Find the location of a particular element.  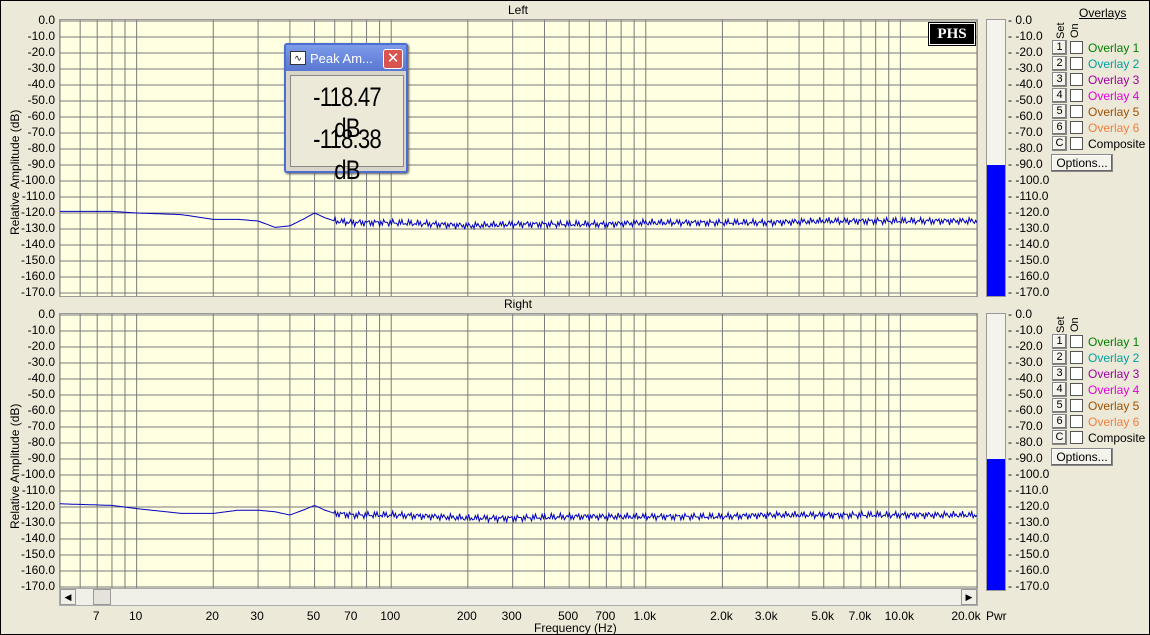

meter-tick-label: - -150.0 is located at coordinates (1029, 554).